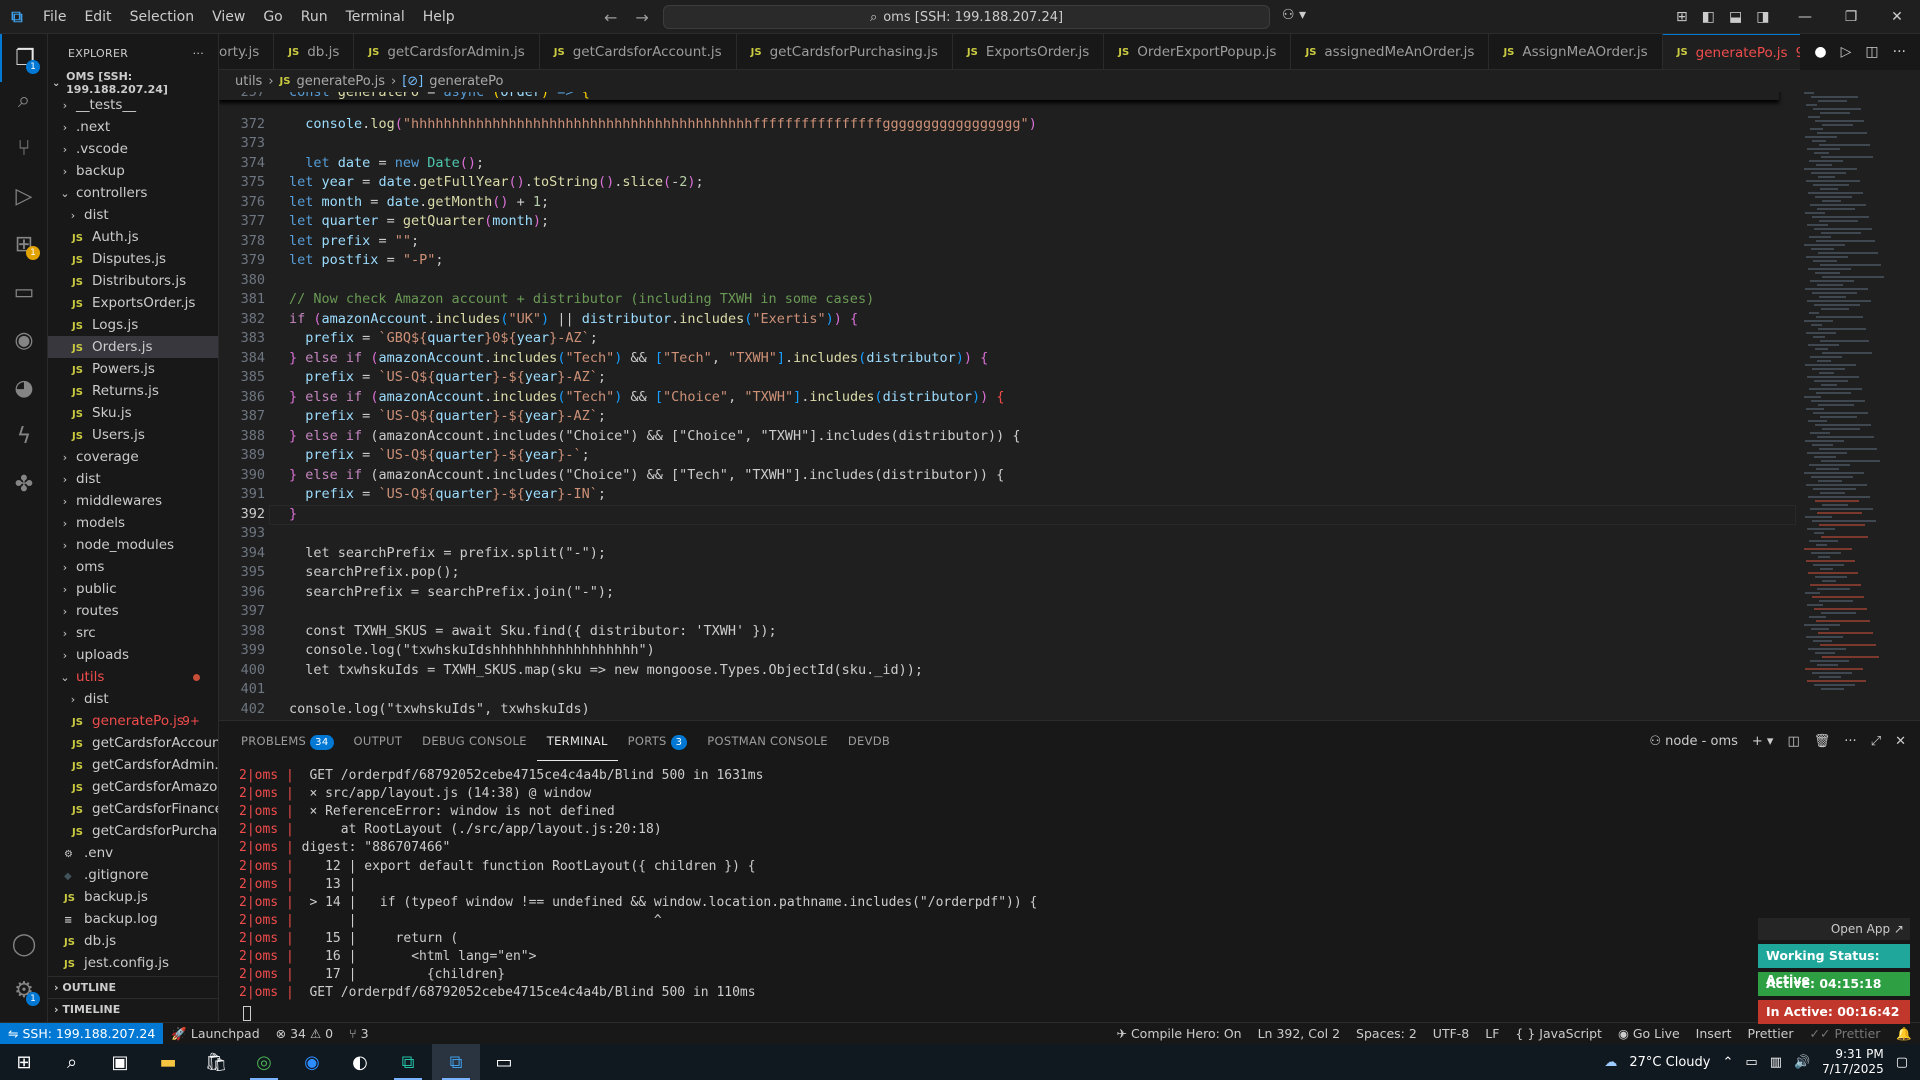 The width and height of the screenshot is (1920, 1080). Describe the element at coordinates (767, 741) in the screenshot. I see `panel-tab: POSTMAN CONSOLE` at that location.